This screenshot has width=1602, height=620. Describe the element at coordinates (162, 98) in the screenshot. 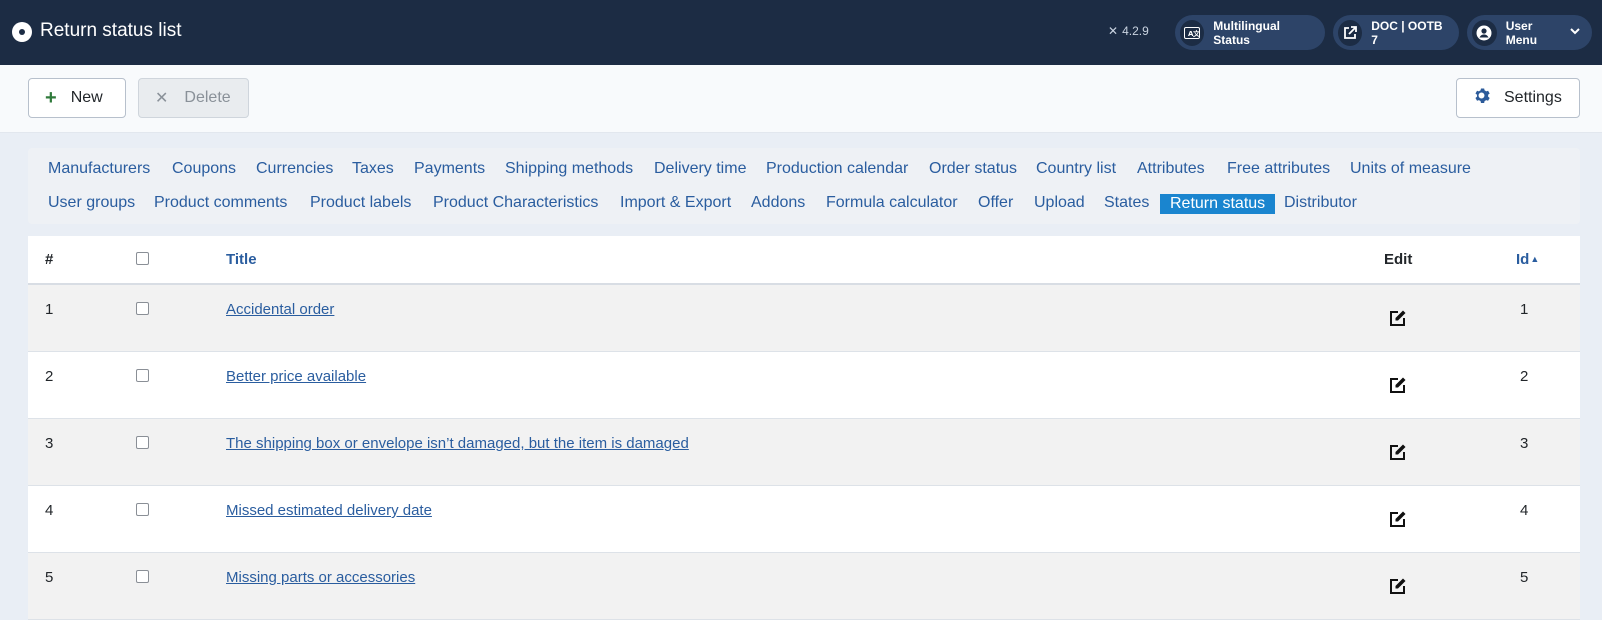

I see `close-icon: ✕` at that location.